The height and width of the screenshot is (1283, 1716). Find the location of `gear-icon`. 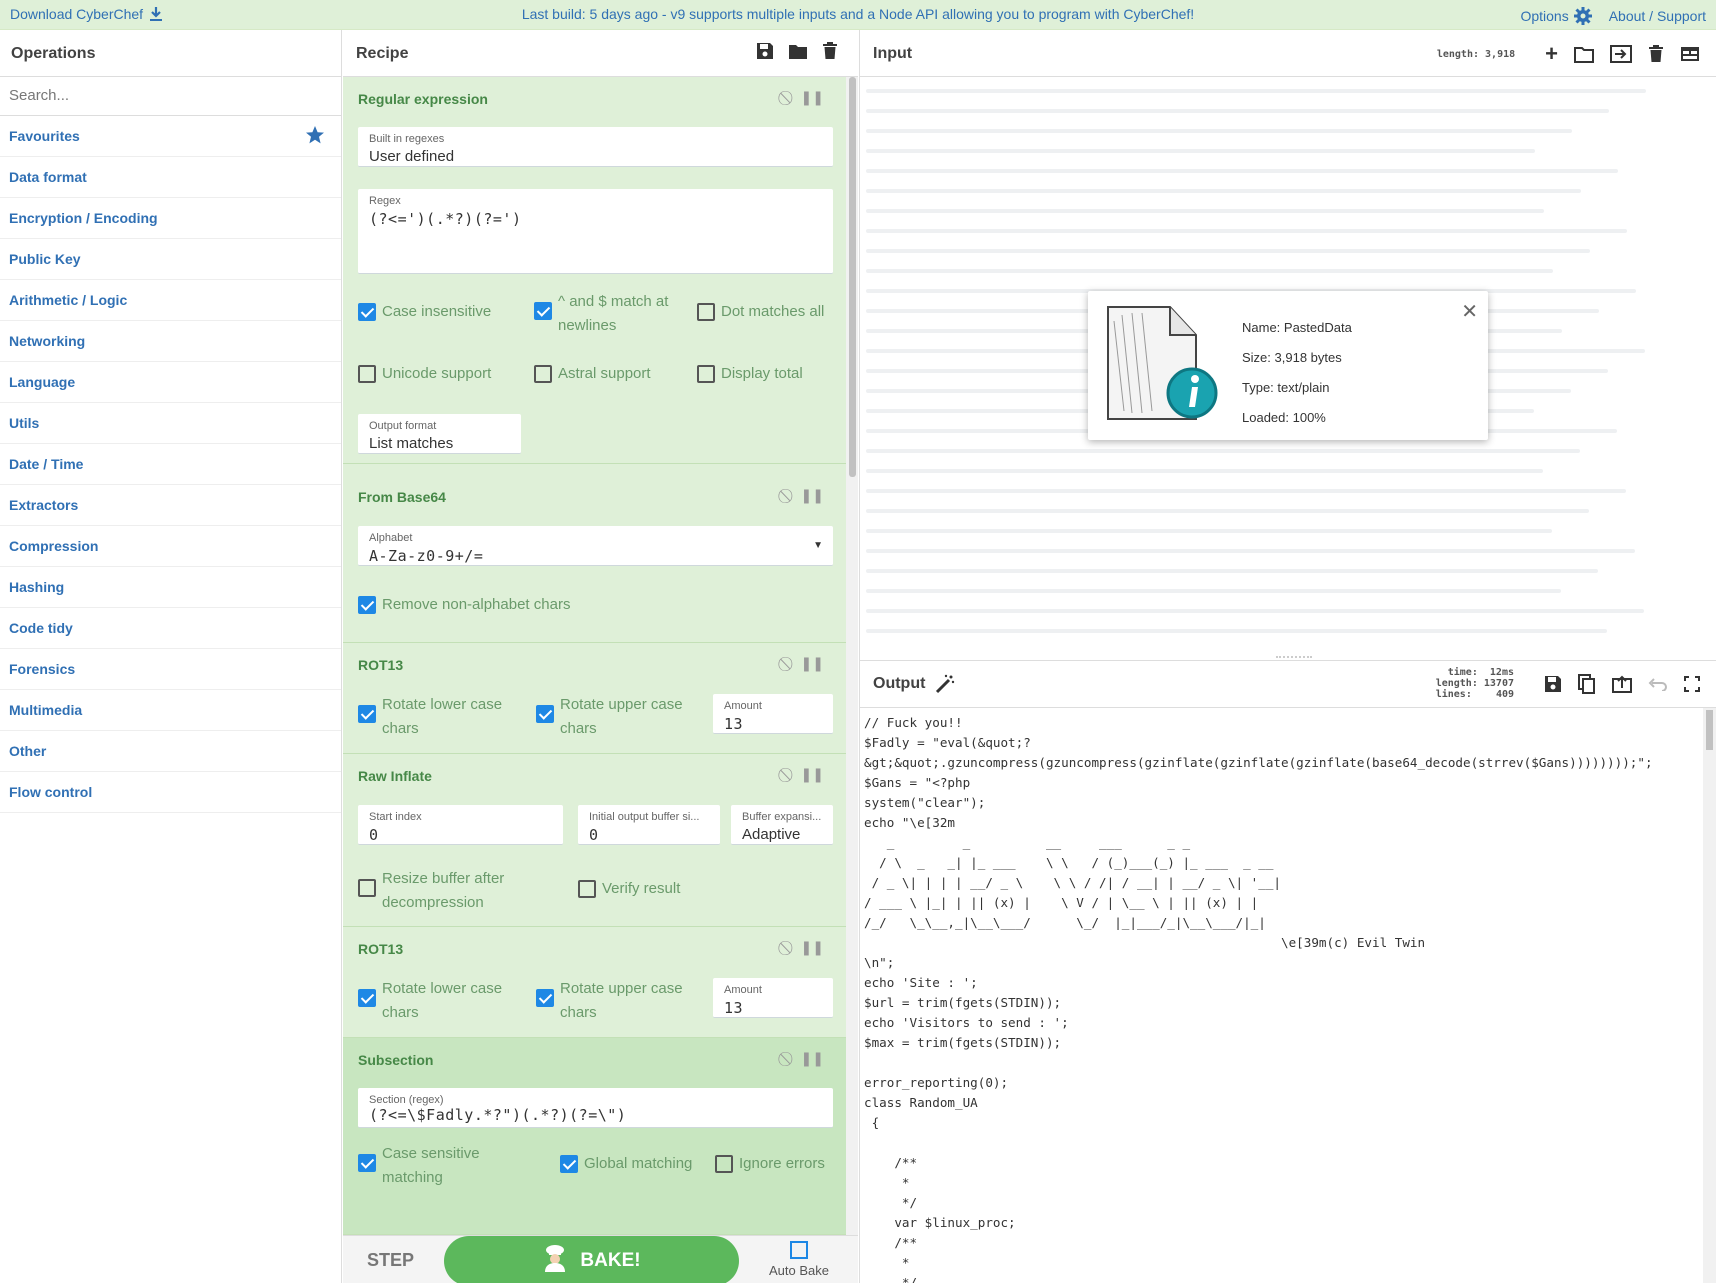

gear-icon is located at coordinates (1583, 16).